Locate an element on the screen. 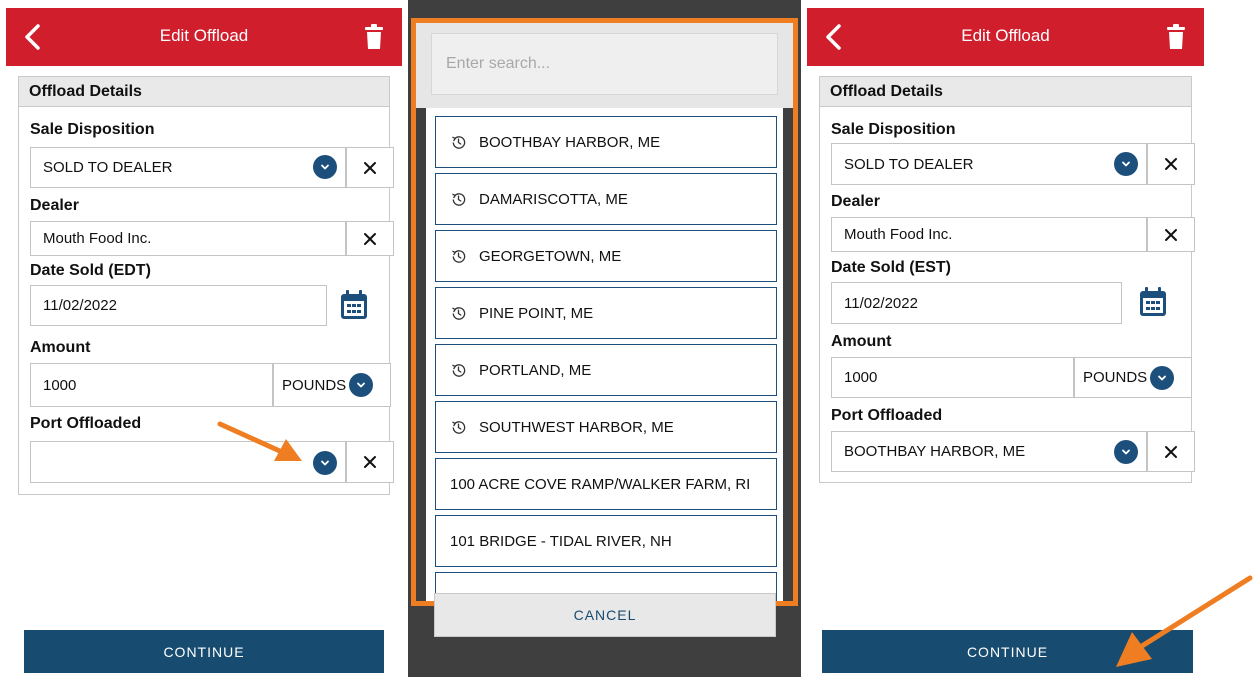  list-item: GEORGETOWN, ME is located at coordinates (606, 256).